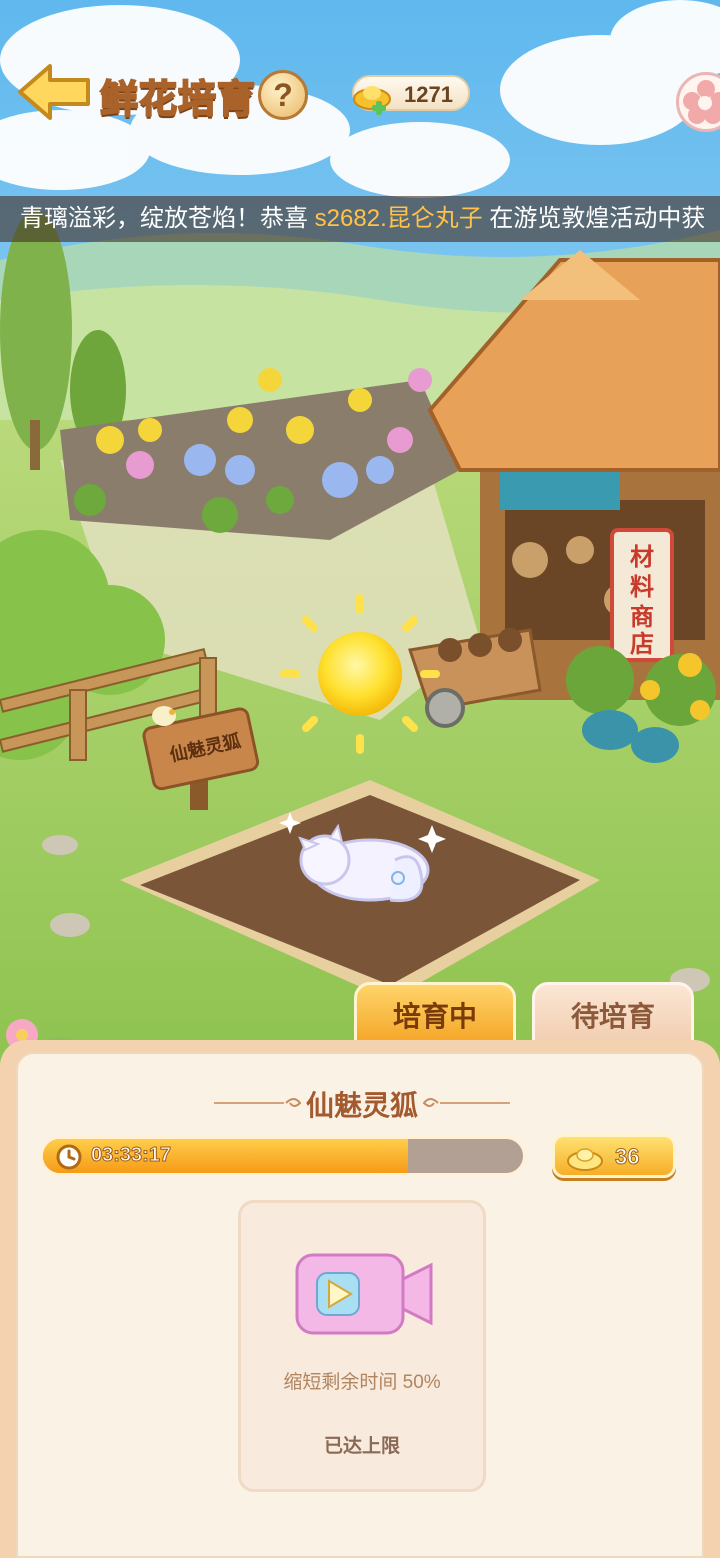 This screenshot has width=720, height=1558. What do you see at coordinates (642, 644) in the screenshot?
I see `svg-text: 店` at bounding box center [642, 644].